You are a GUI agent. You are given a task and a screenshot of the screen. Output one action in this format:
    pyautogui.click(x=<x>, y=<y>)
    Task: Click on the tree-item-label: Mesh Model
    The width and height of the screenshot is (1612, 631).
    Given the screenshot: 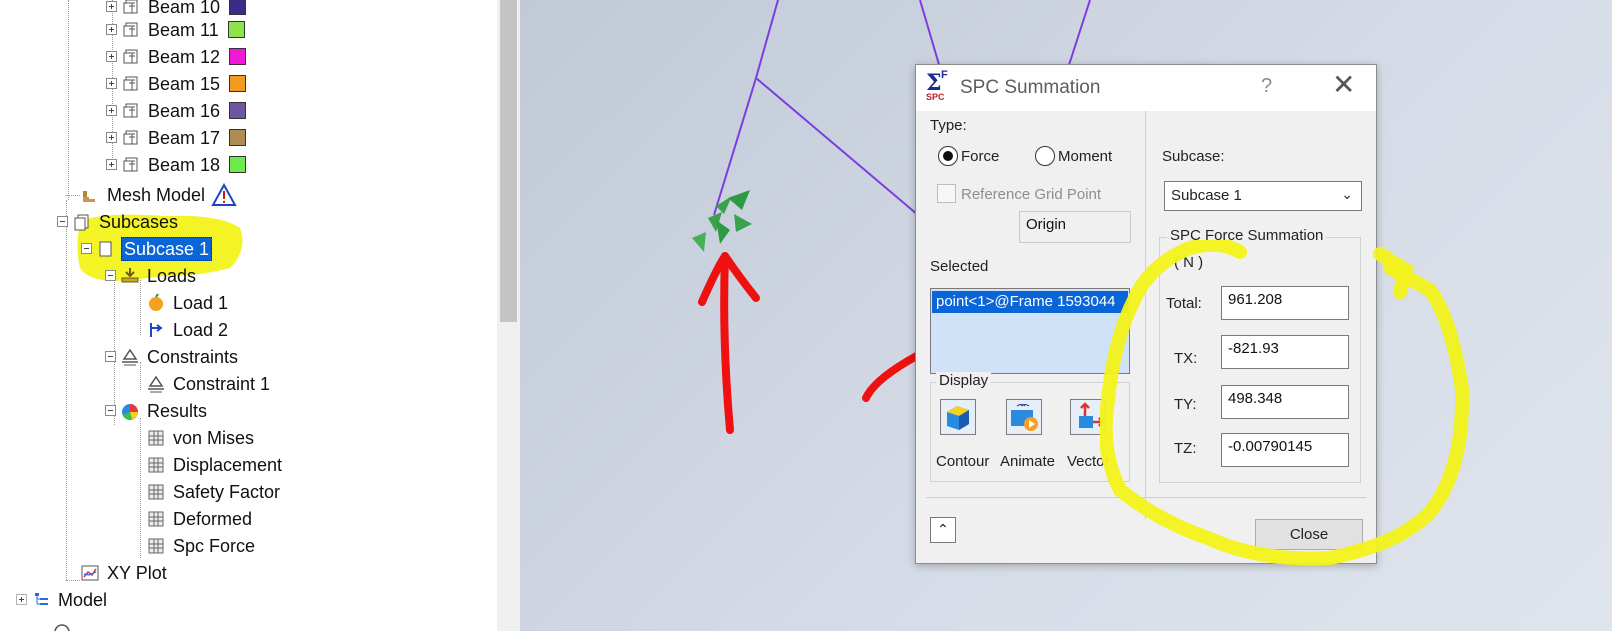 What is the action you would take?
    pyautogui.click(x=156, y=194)
    